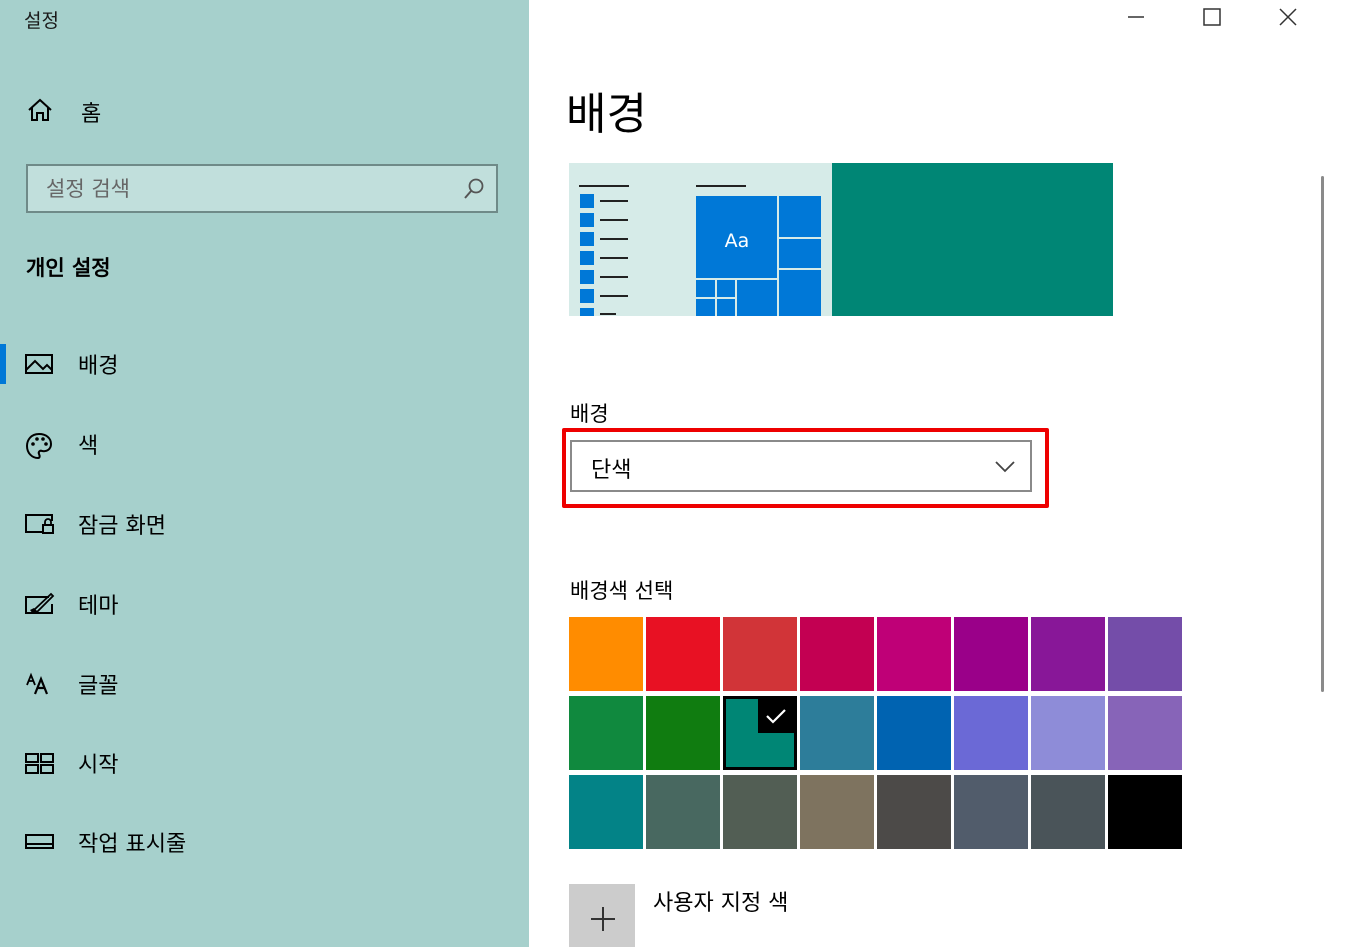 Image resolution: width=1347 pixels, height=947 pixels. Describe the element at coordinates (68, 268) in the screenshot. I see `section-title: 개인 설정` at that location.